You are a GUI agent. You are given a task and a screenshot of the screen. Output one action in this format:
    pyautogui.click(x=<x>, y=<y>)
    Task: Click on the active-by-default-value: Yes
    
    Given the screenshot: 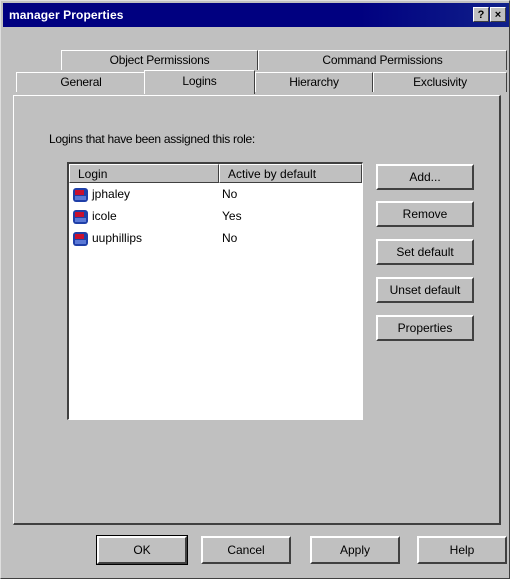 What is the action you would take?
    pyautogui.click(x=232, y=216)
    